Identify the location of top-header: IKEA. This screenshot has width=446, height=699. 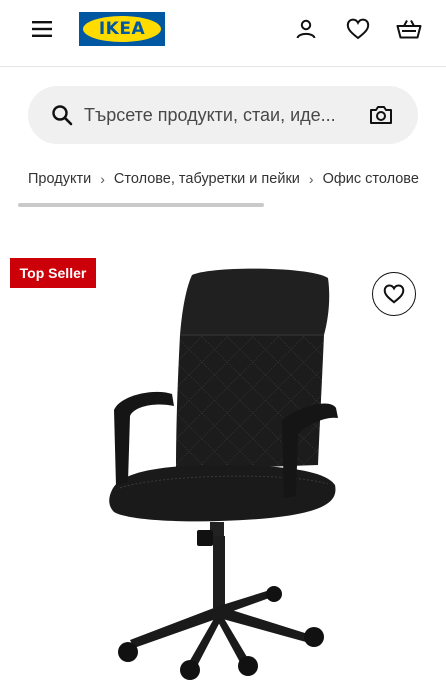
(223, 33).